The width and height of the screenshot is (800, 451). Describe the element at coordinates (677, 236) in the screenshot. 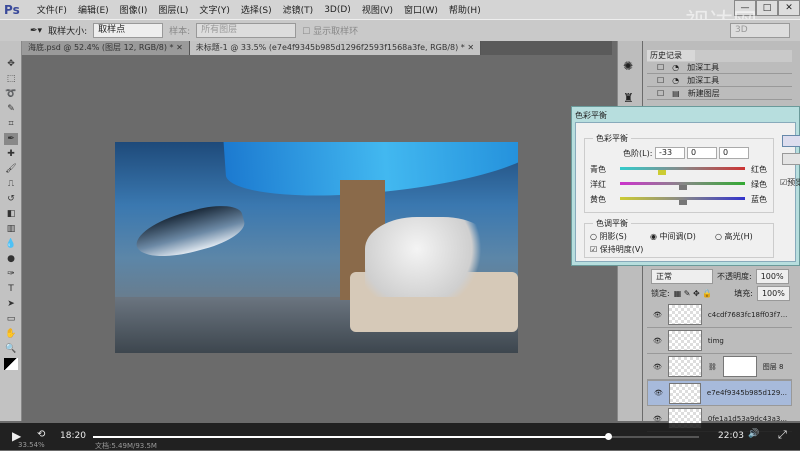

I see `radio-label: 中间调(D)` at that location.